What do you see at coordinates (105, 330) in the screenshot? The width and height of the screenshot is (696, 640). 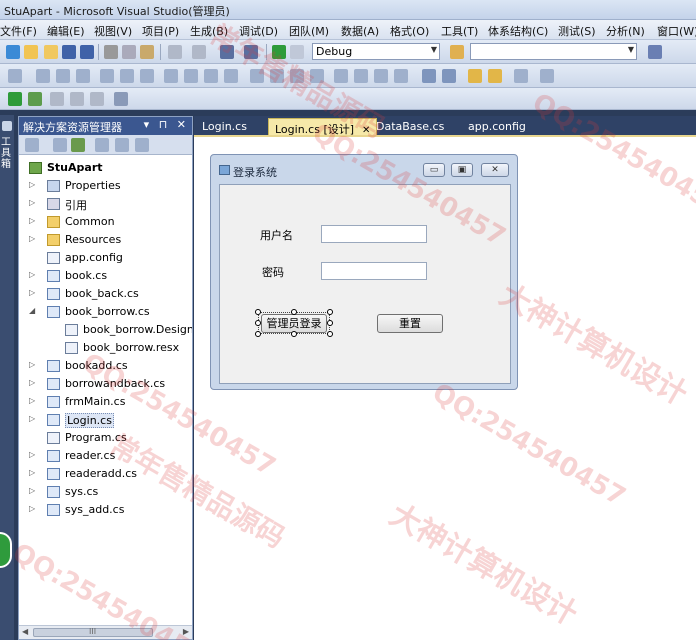 I see `tree-item: book_borrow.Designer.cs` at bounding box center [105, 330].